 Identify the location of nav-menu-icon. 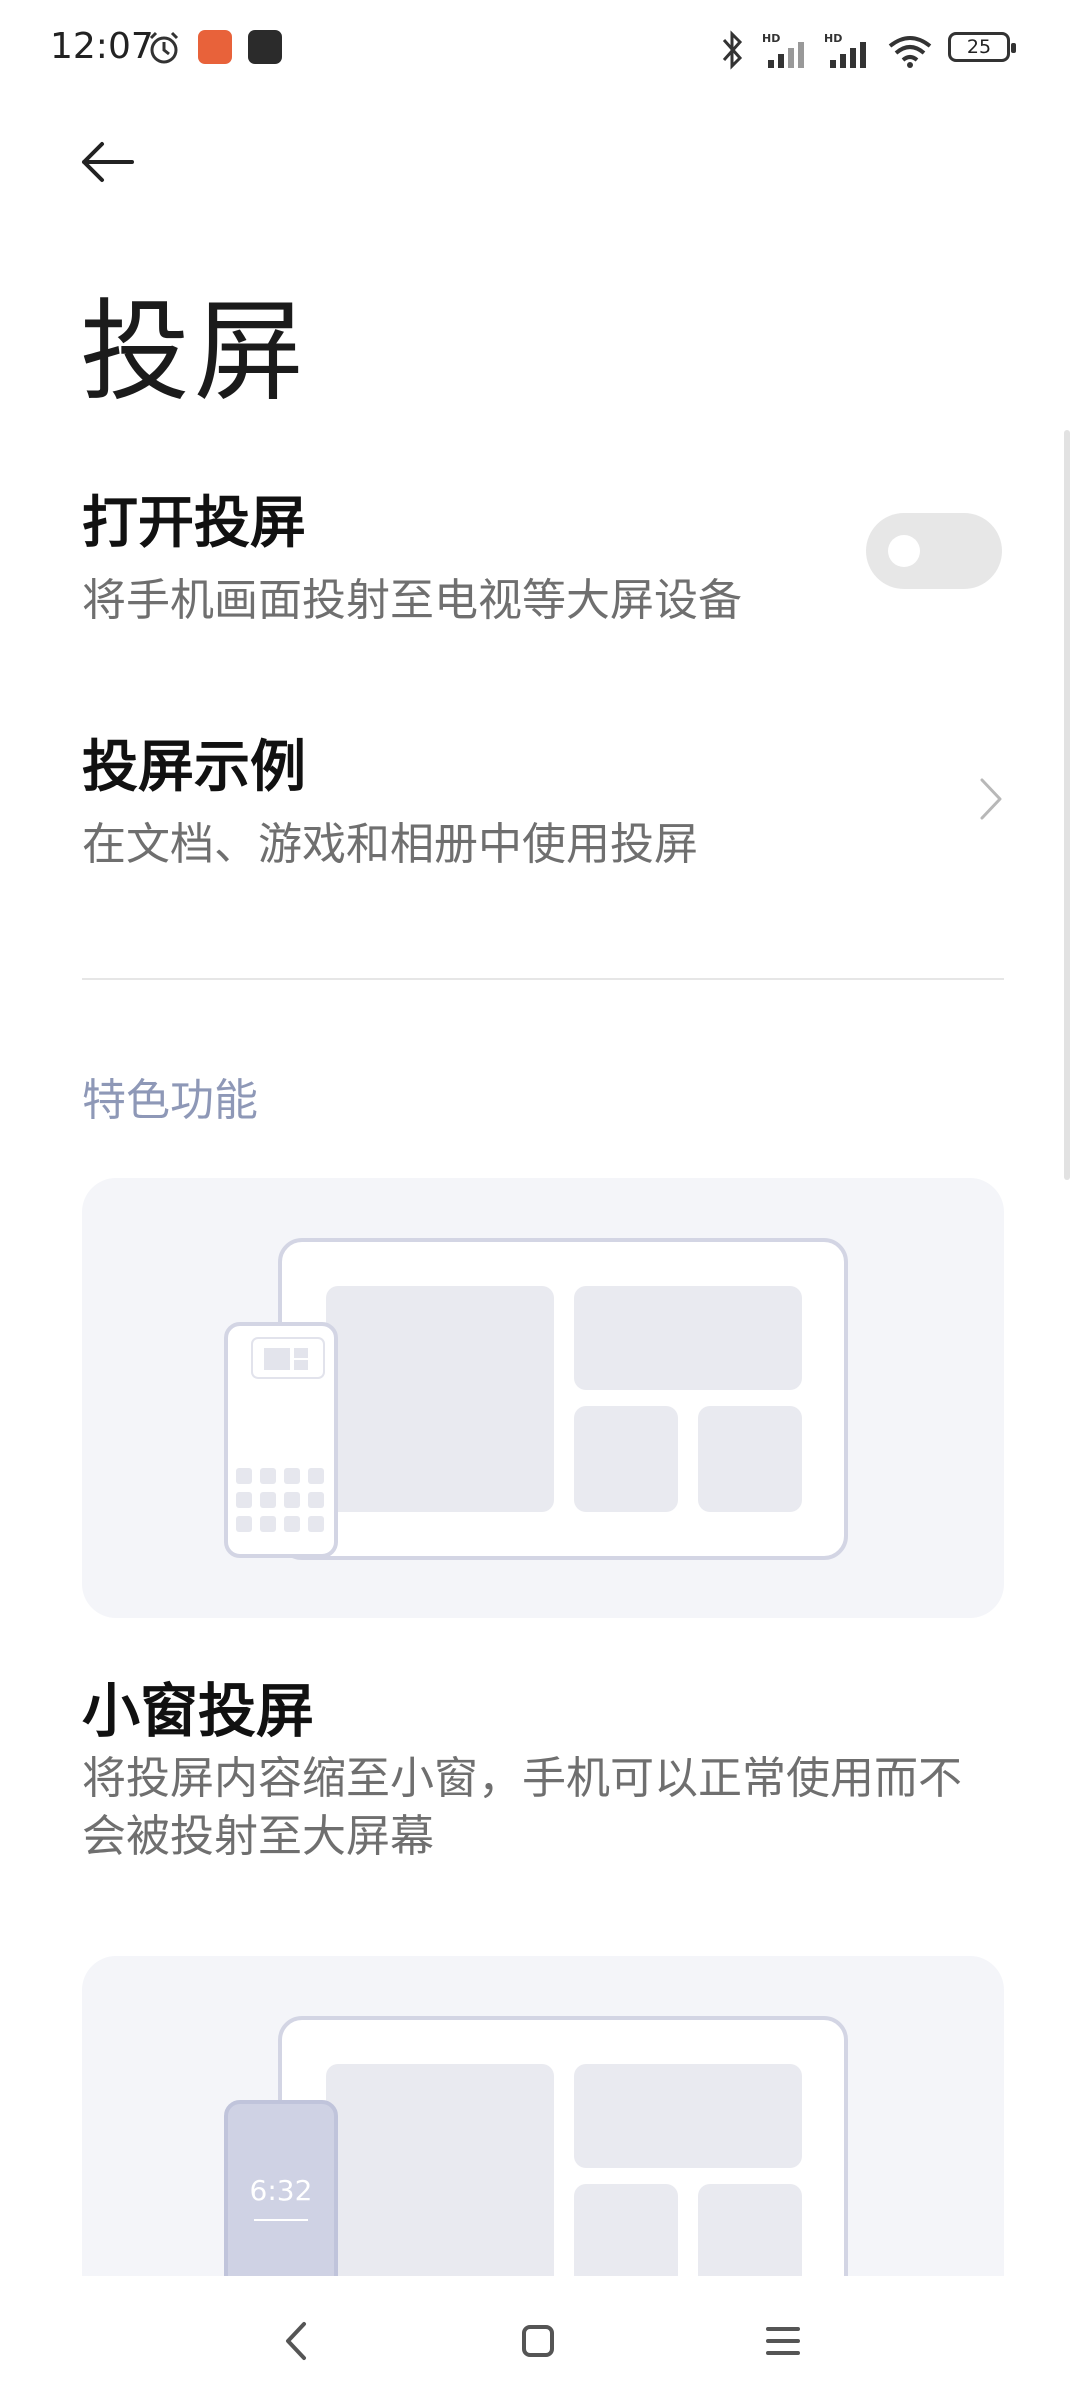
(783, 2341).